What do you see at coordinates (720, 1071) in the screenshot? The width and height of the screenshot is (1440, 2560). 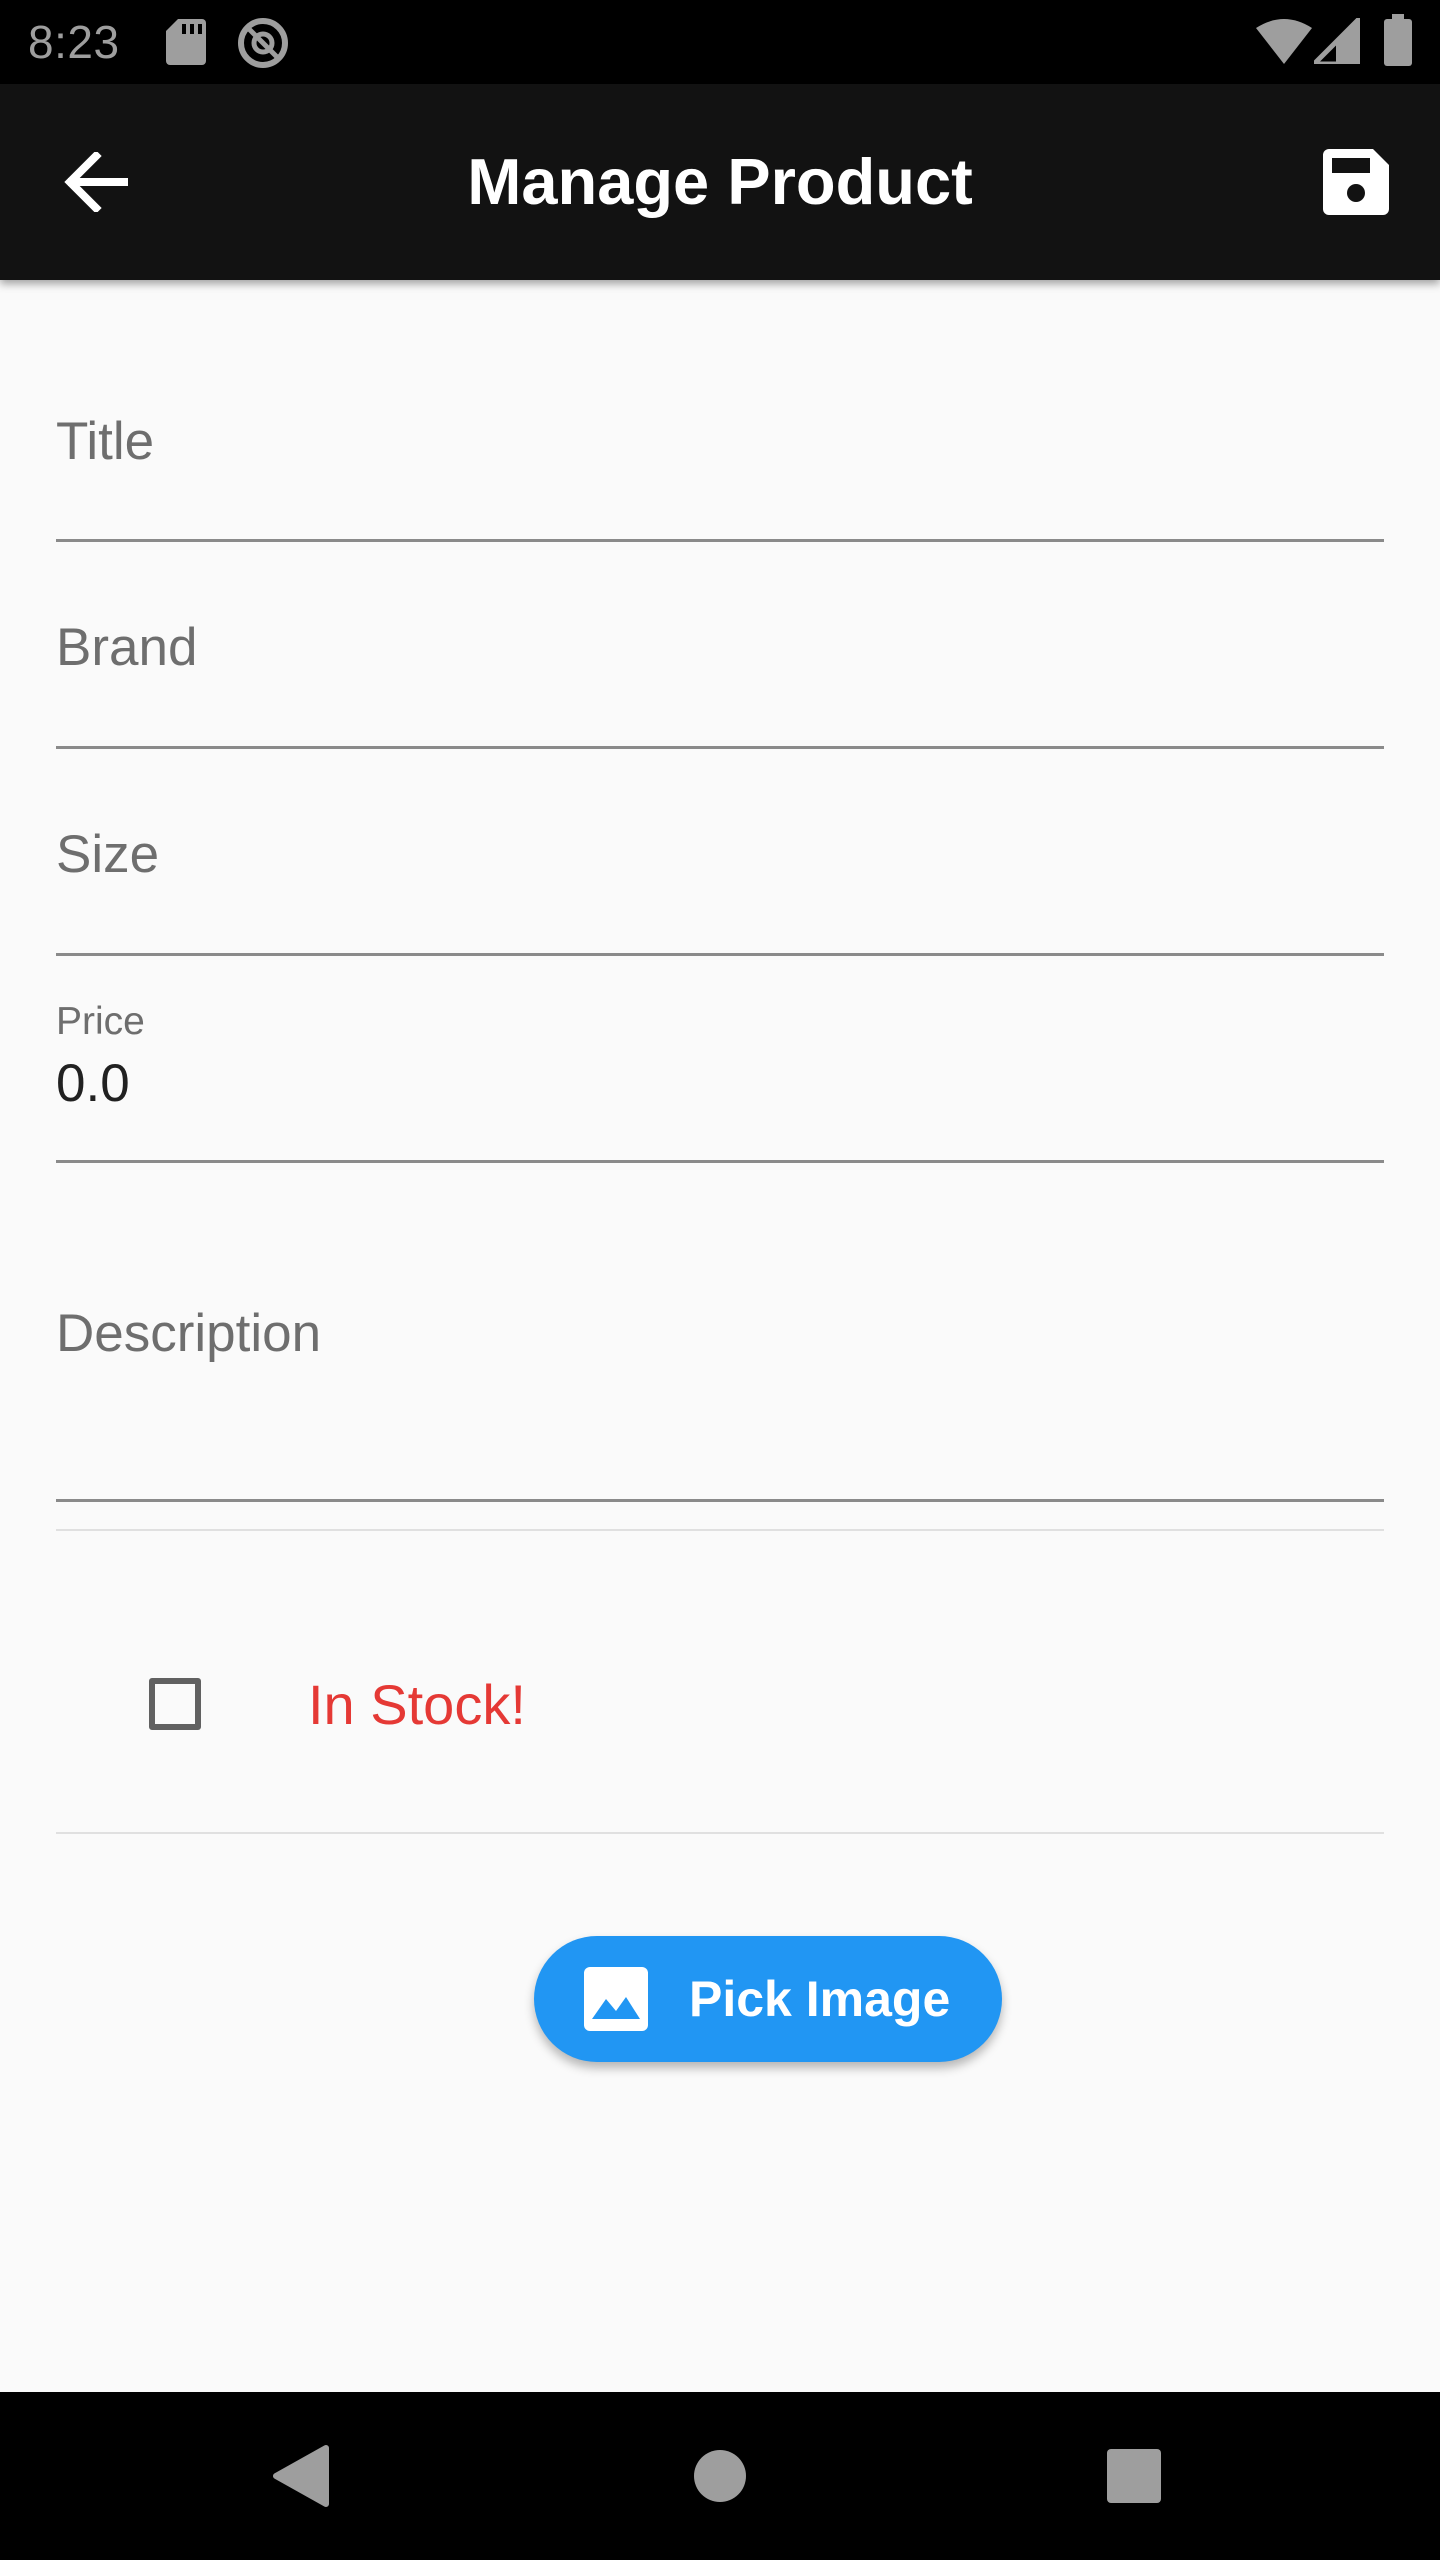 I see `price-field: Price 0.0` at bounding box center [720, 1071].